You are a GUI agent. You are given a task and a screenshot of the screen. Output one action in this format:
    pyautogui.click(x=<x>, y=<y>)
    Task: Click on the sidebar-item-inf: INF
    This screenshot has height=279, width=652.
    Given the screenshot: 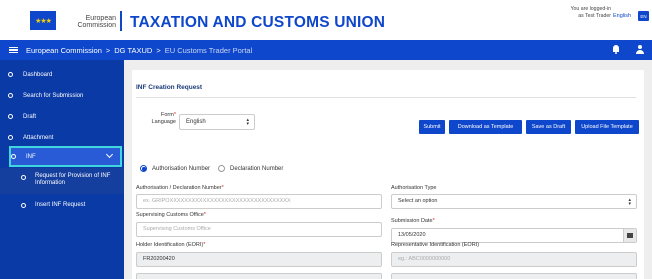 What is the action you would take?
    pyautogui.click(x=65, y=156)
    